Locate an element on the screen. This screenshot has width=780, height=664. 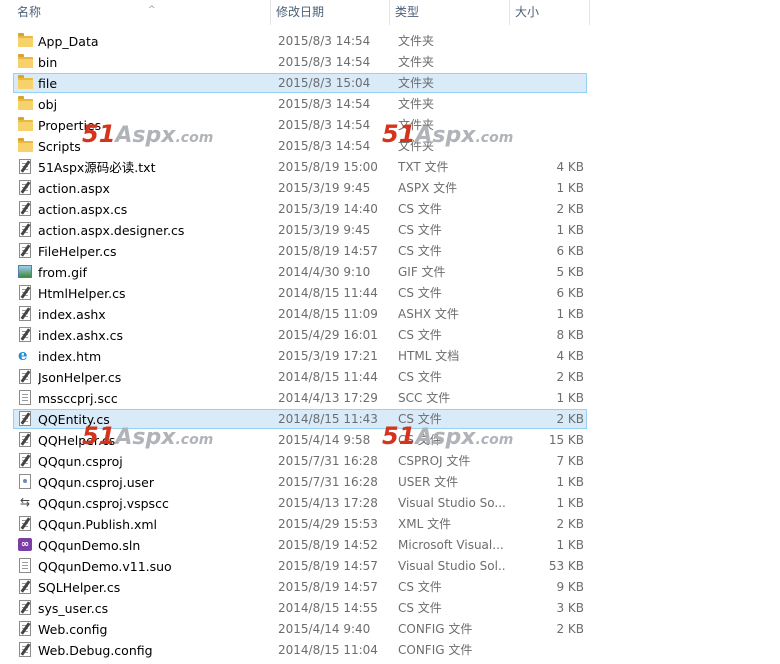
file-row: mssccprj.scc 2014/4/13 17:29 SCC 文件 1 KB is located at coordinates (390, 398).